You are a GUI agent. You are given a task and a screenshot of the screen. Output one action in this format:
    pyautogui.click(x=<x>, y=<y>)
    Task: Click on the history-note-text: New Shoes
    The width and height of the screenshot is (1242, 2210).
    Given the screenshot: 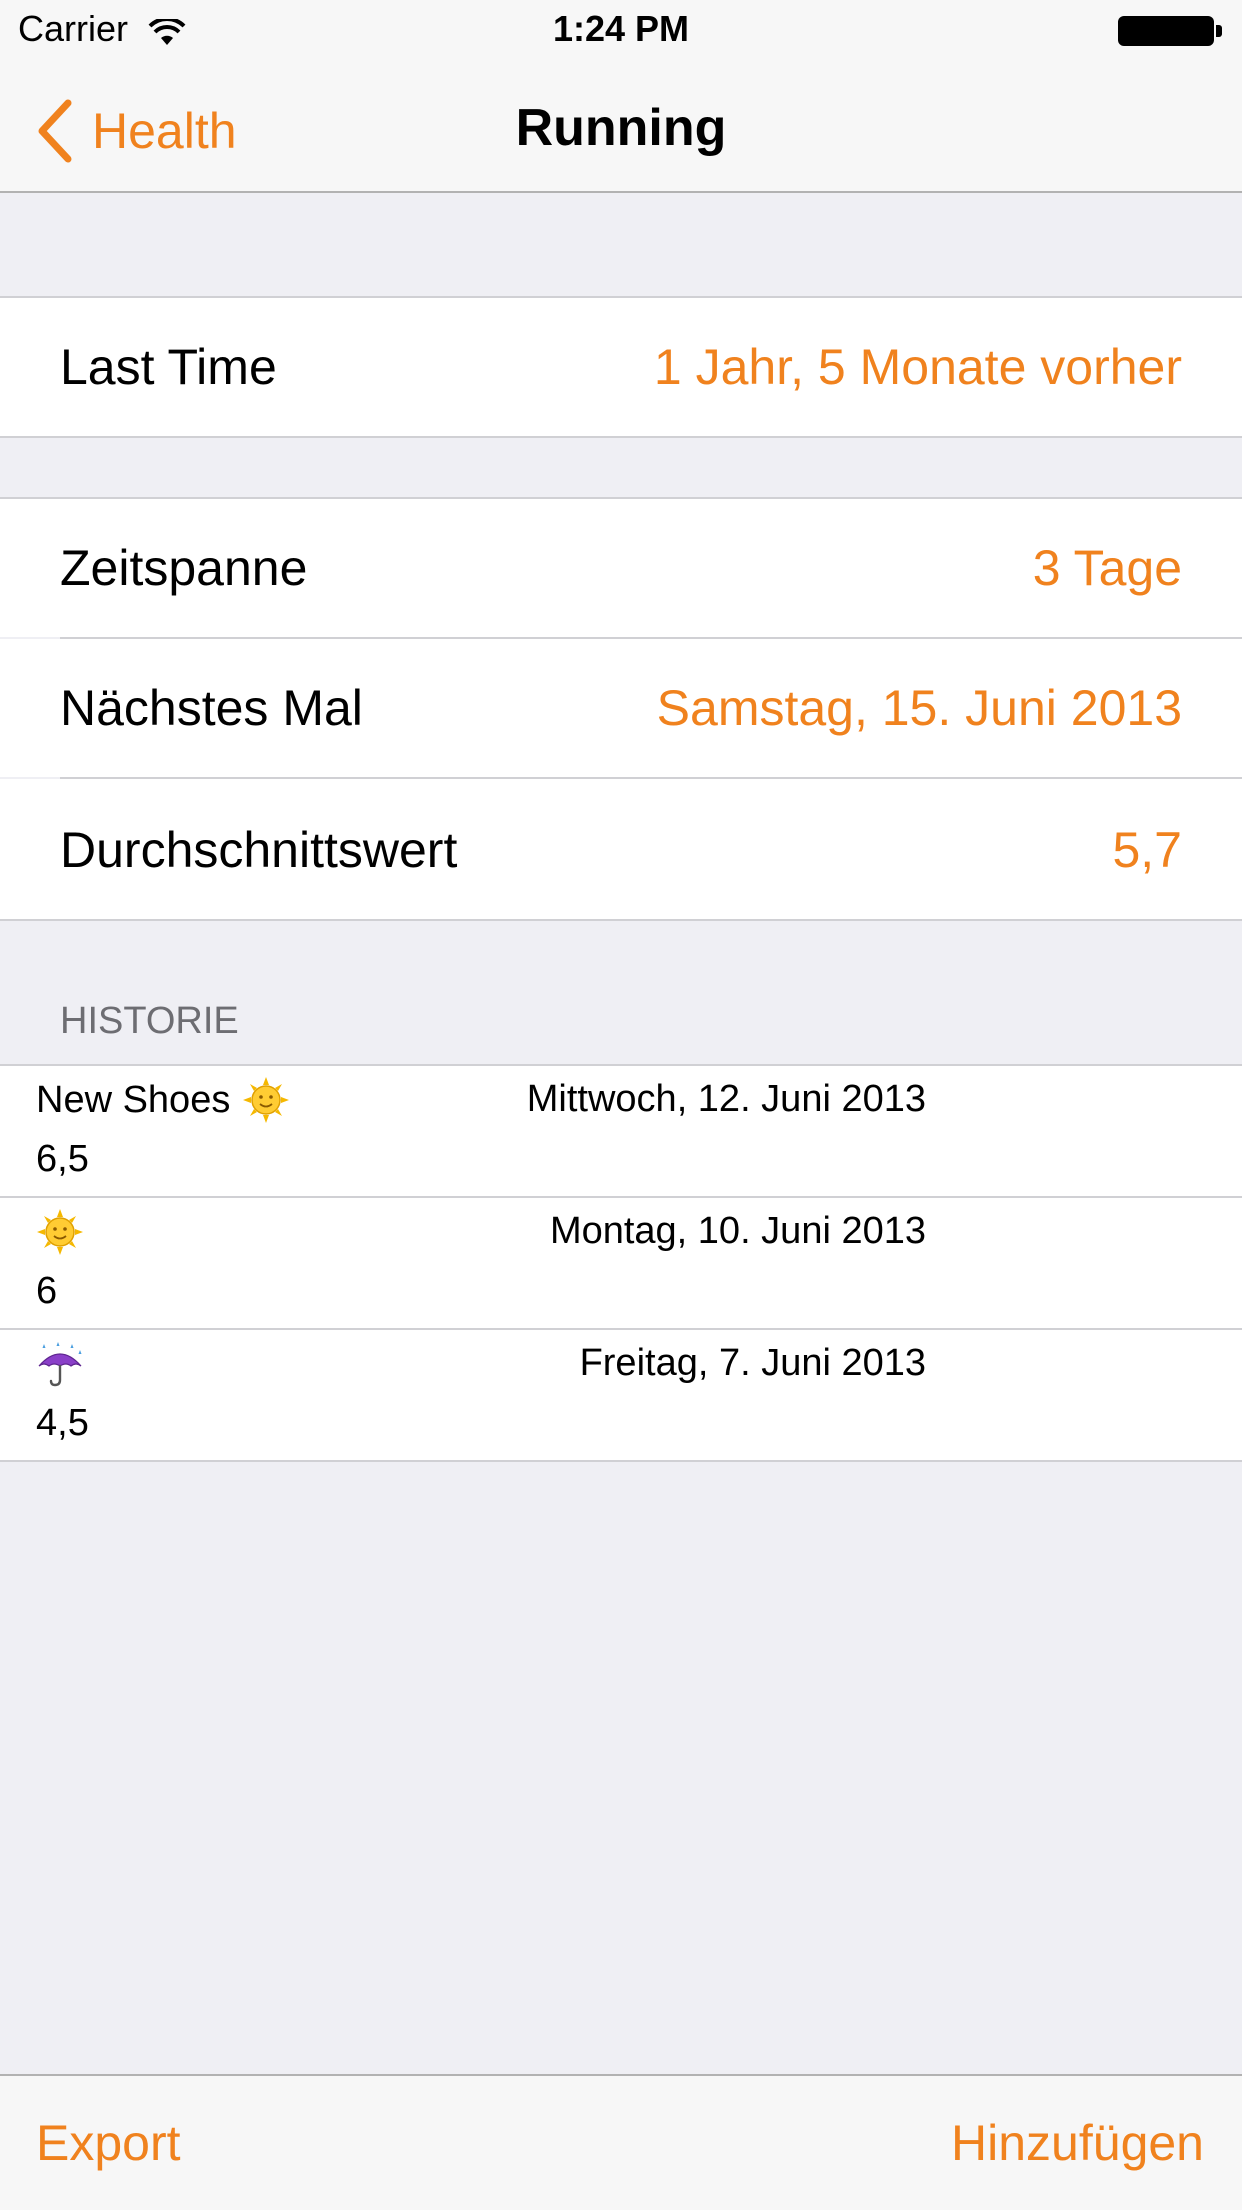 What is the action you would take?
    pyautogui.click(x=133, y=1099)
    